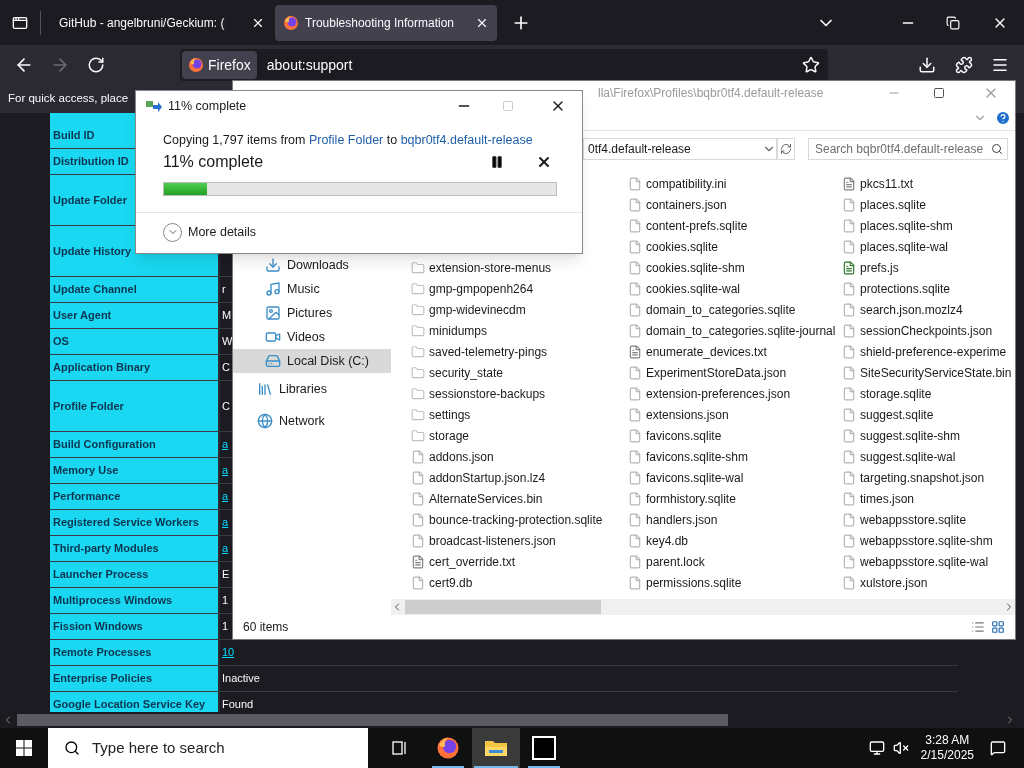  What do you see at coordinates (735, 540) in the screenshot?
I see `file-item: key4.db` at bounding box center [735, 540].